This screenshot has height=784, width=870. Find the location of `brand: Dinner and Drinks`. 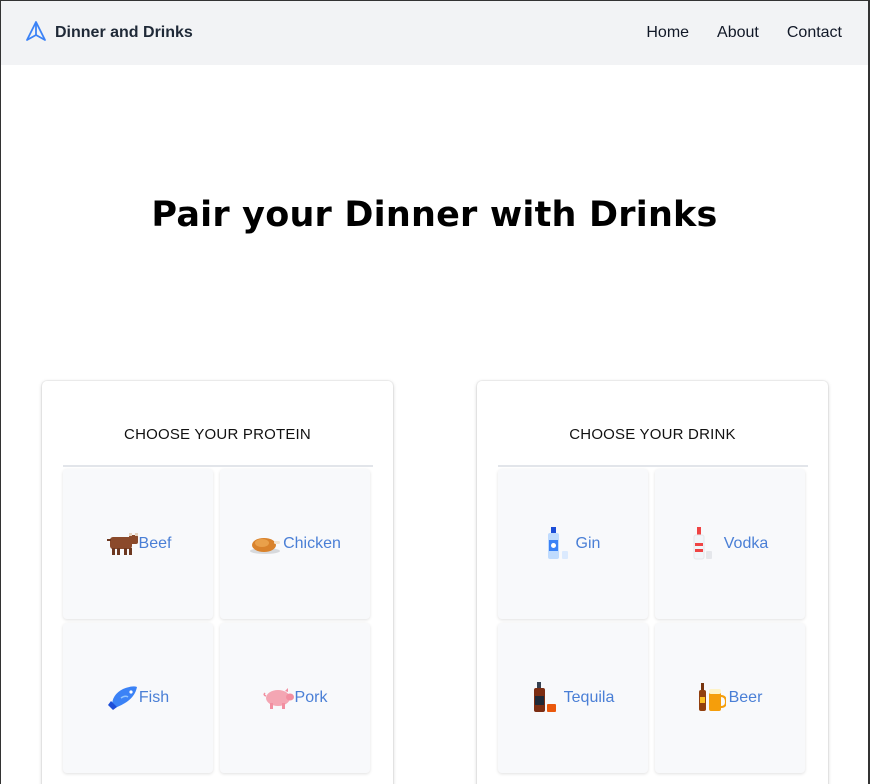

brand: Dinner and Drinks is located at coordinates (109, 33).